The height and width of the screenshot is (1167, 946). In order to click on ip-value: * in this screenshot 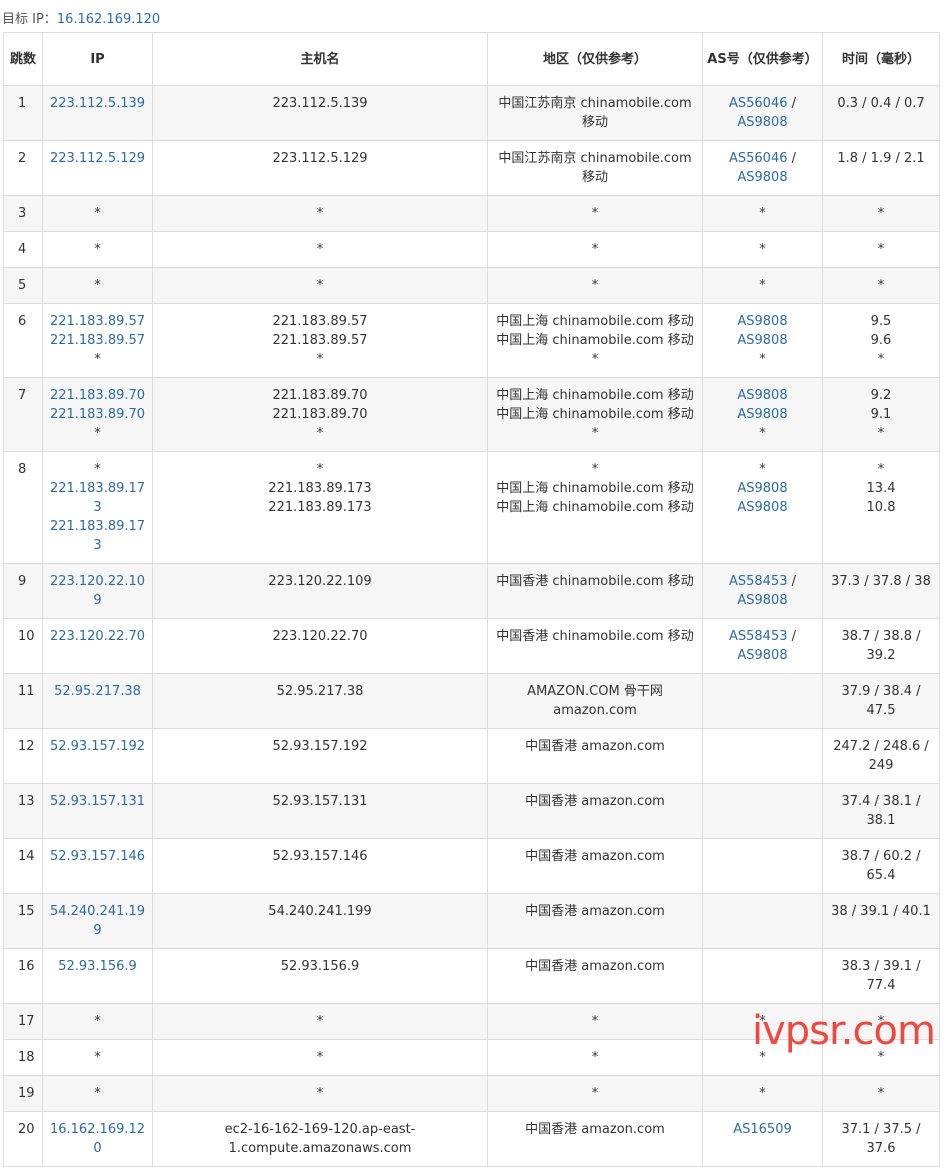, I will do `click(97, 213)`.